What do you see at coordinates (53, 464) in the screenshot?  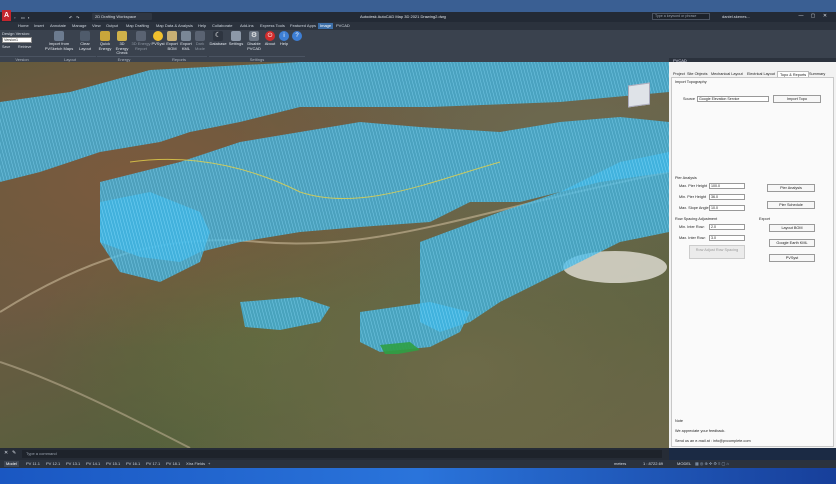 I see `layout-tab: PV 12.1` at bounding box center [53, 464].